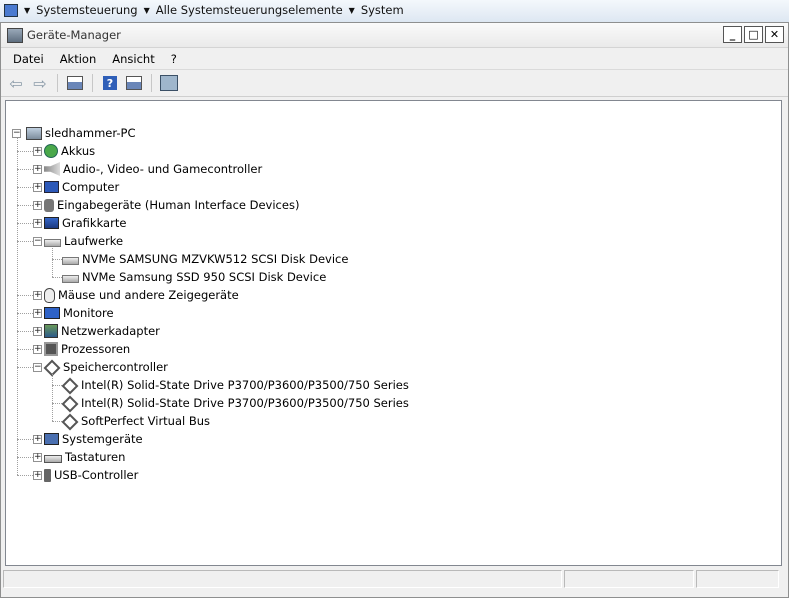 Image resolution: width=789 pixels, height=598 pixels. Describe the element at coordinates (52, 169) in the screenshot. I see `audio-icon` at that location.